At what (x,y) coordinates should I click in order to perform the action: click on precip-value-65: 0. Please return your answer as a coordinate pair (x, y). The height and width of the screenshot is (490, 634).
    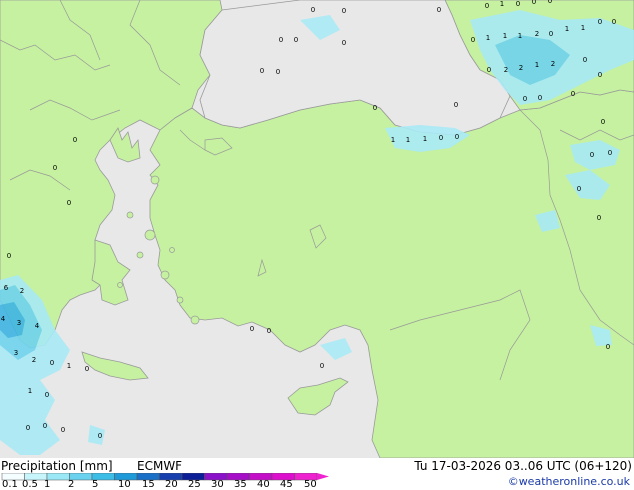
    Looking at the image, I should click on (28, 428).